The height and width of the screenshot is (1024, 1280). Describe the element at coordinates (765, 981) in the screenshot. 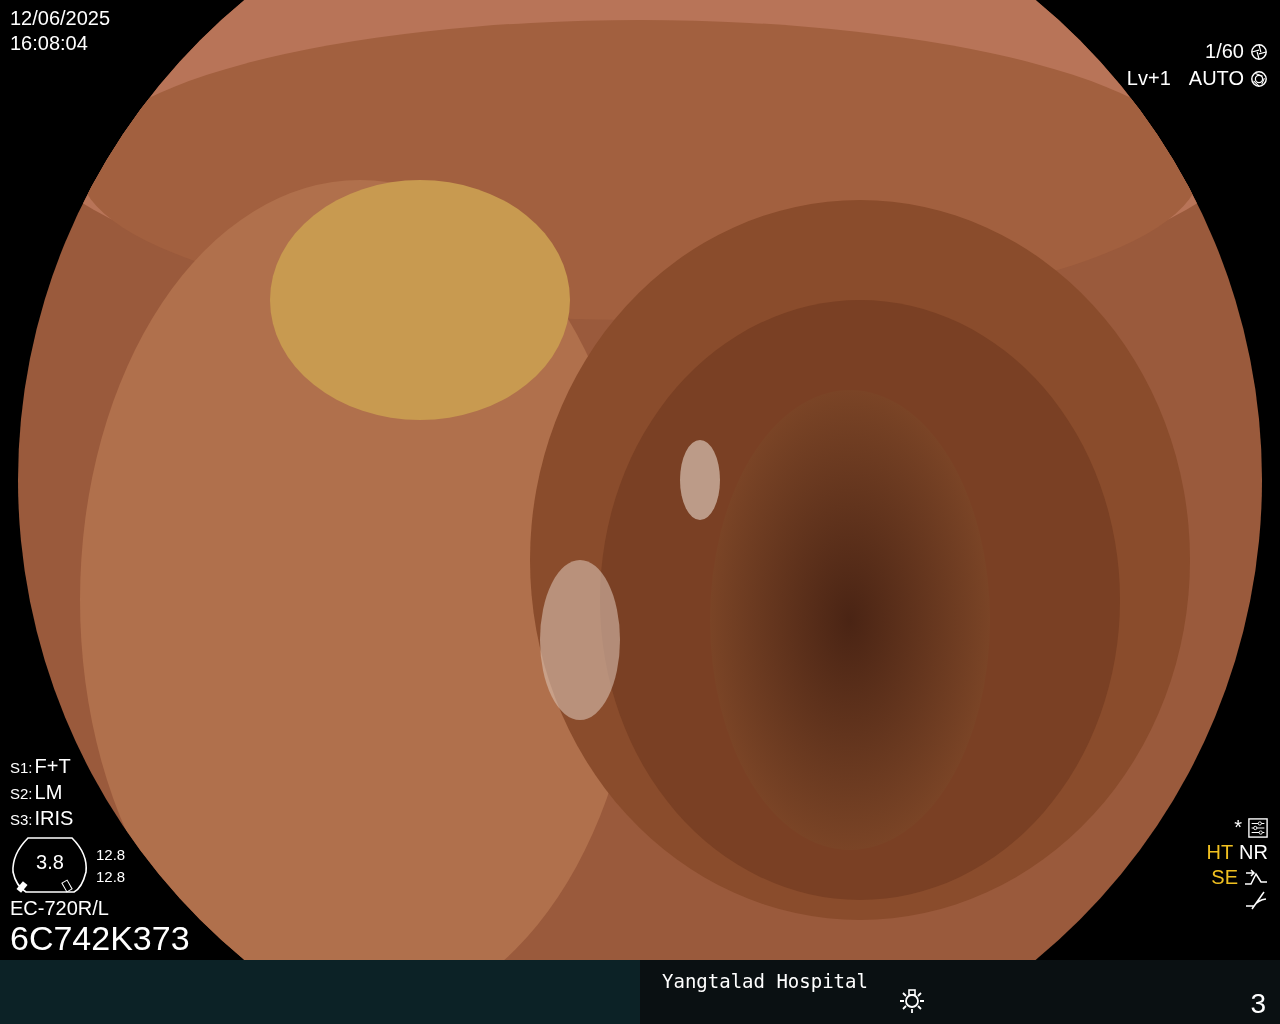

I see `hospital-name: Yangtalad Hospital` at that location.